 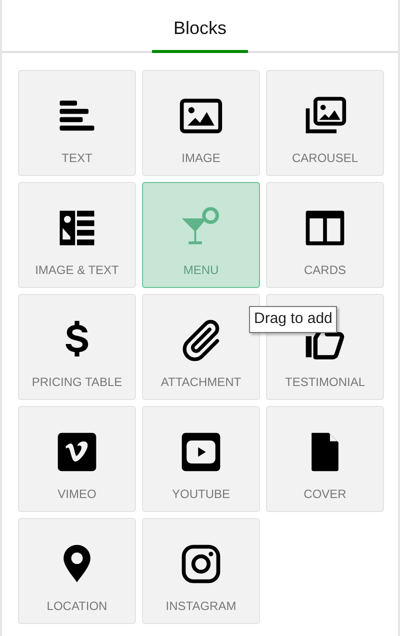 I want to click on block-tile: TEXT, so click(x=77, y=123).